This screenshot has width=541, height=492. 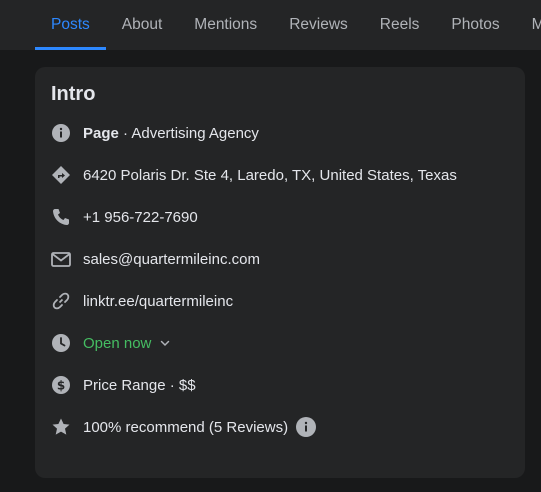 What do you see at coordinates (139, 385) in the screenshot?
I see `price-range-text: Price Range · $$` at bounding box center [139, 385].